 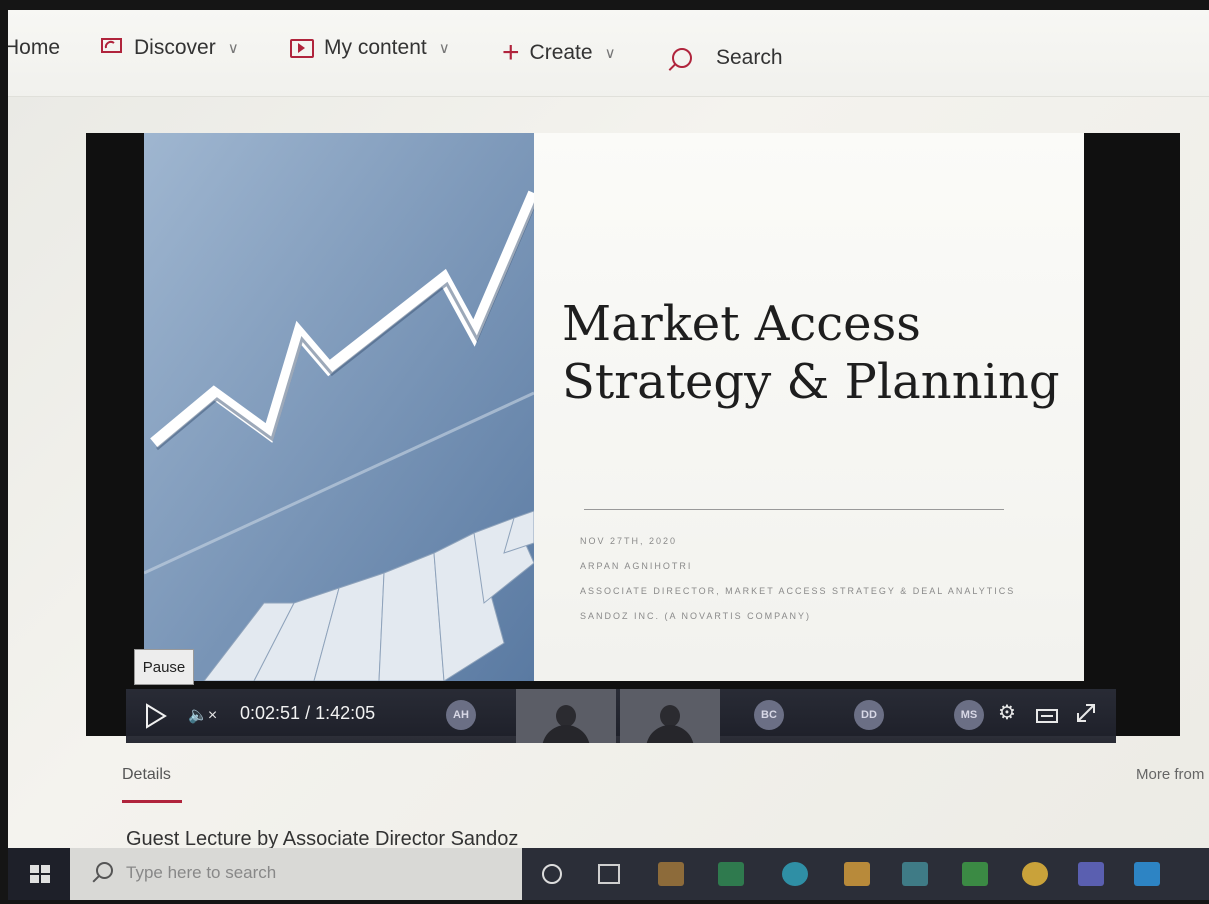 I want to click on avatar: MS, so click(x=969, y=715).